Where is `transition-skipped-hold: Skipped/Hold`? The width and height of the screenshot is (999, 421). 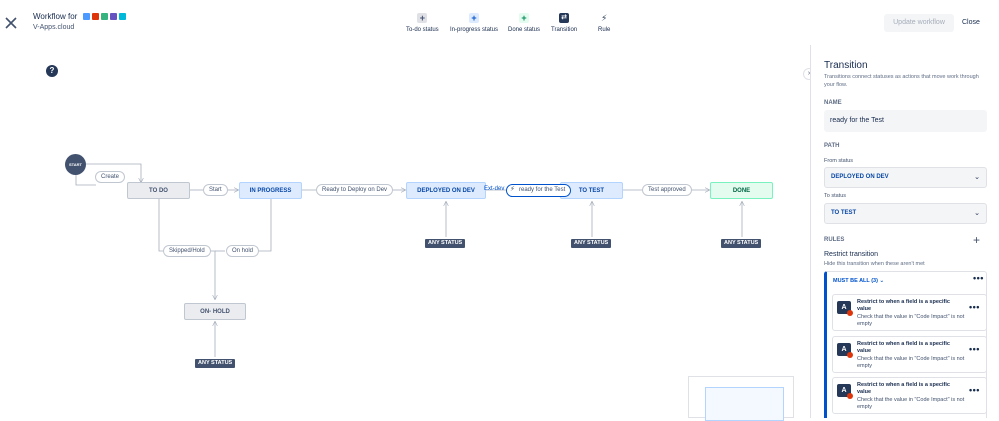 transition-skipped-hold: Skipped/Hold is located at coordinates (187, 251).